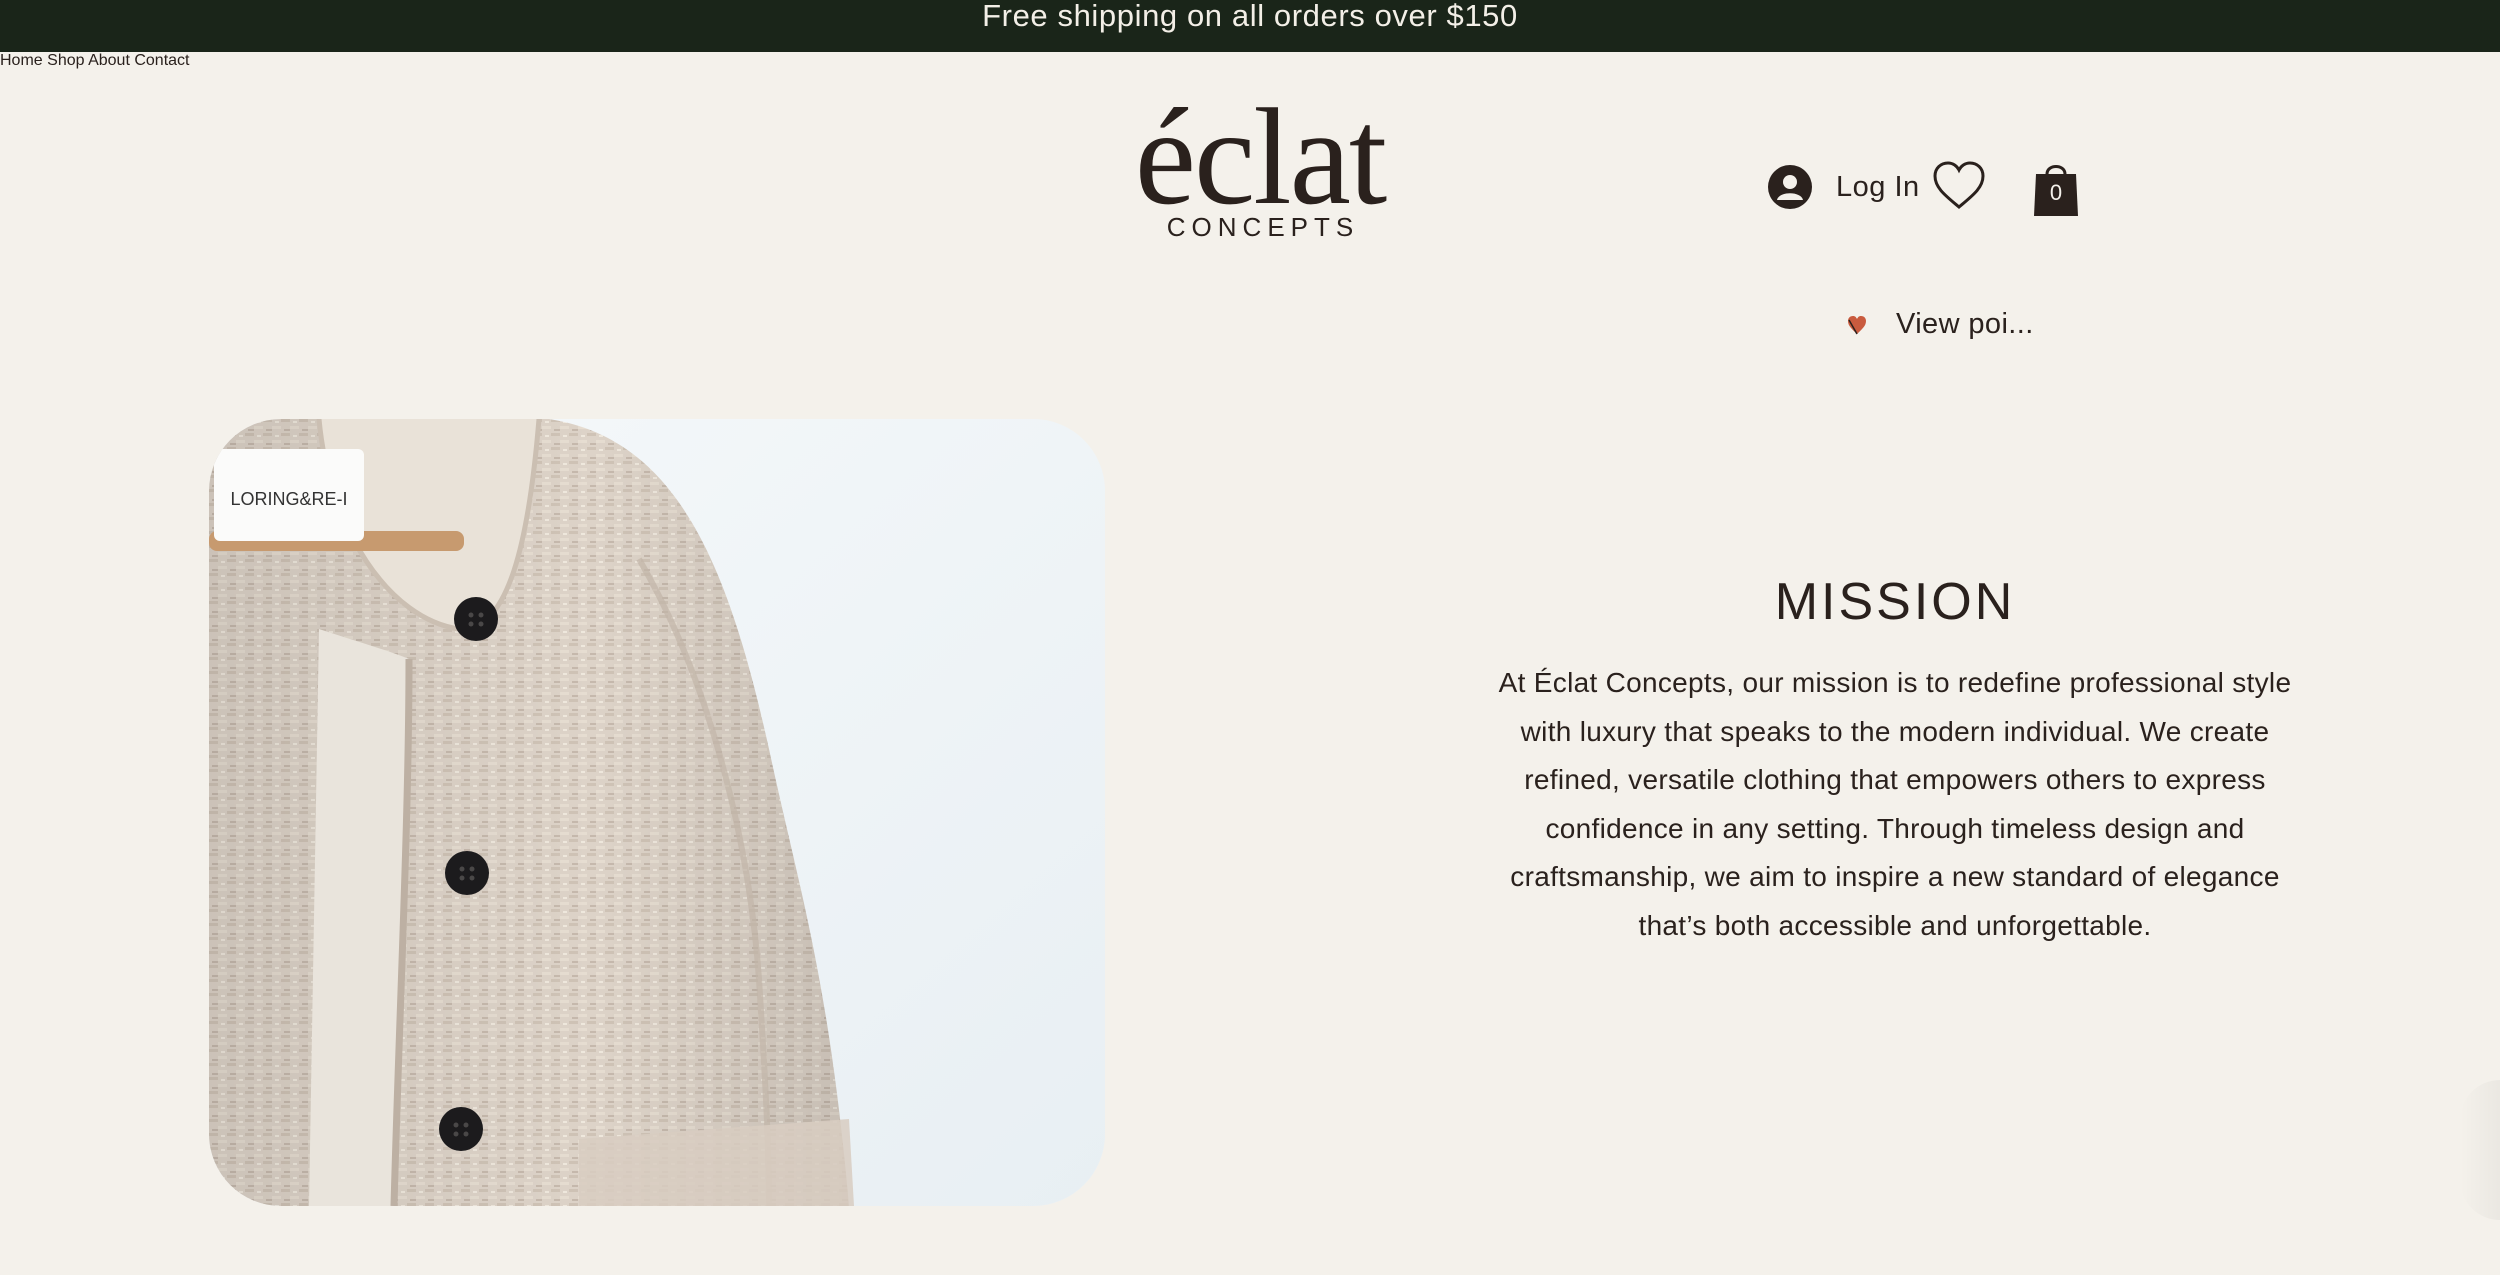  I want to click on nav-link-about: About, so click(109, 60).